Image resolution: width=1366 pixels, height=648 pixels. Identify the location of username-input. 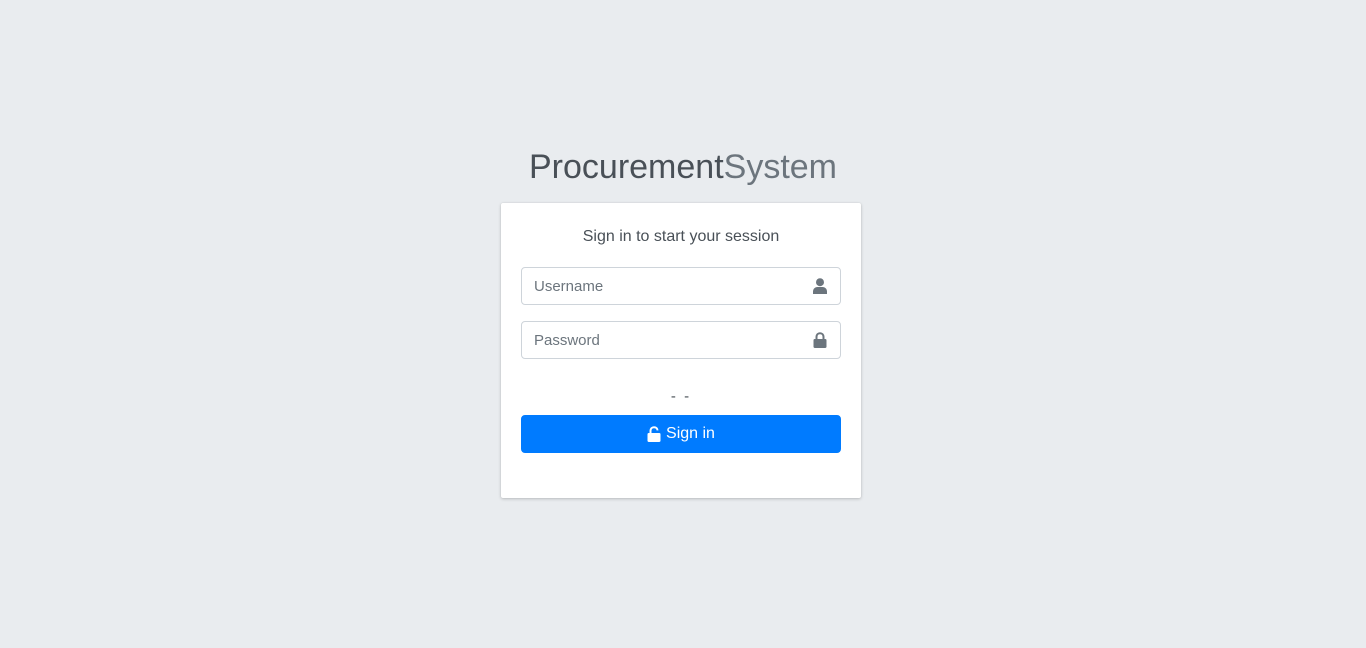
(661, 286).